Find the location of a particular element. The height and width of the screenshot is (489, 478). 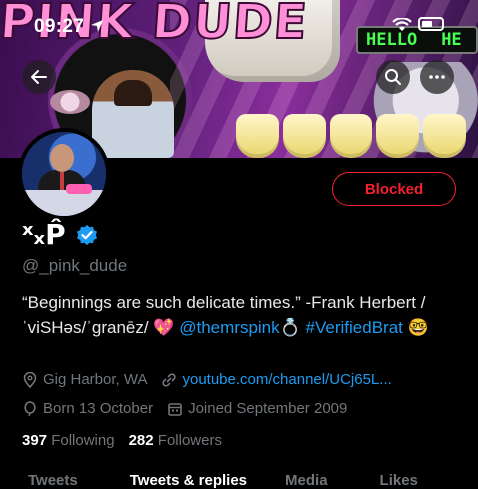

followers-count: 282 is located at coordinates (141, 440).